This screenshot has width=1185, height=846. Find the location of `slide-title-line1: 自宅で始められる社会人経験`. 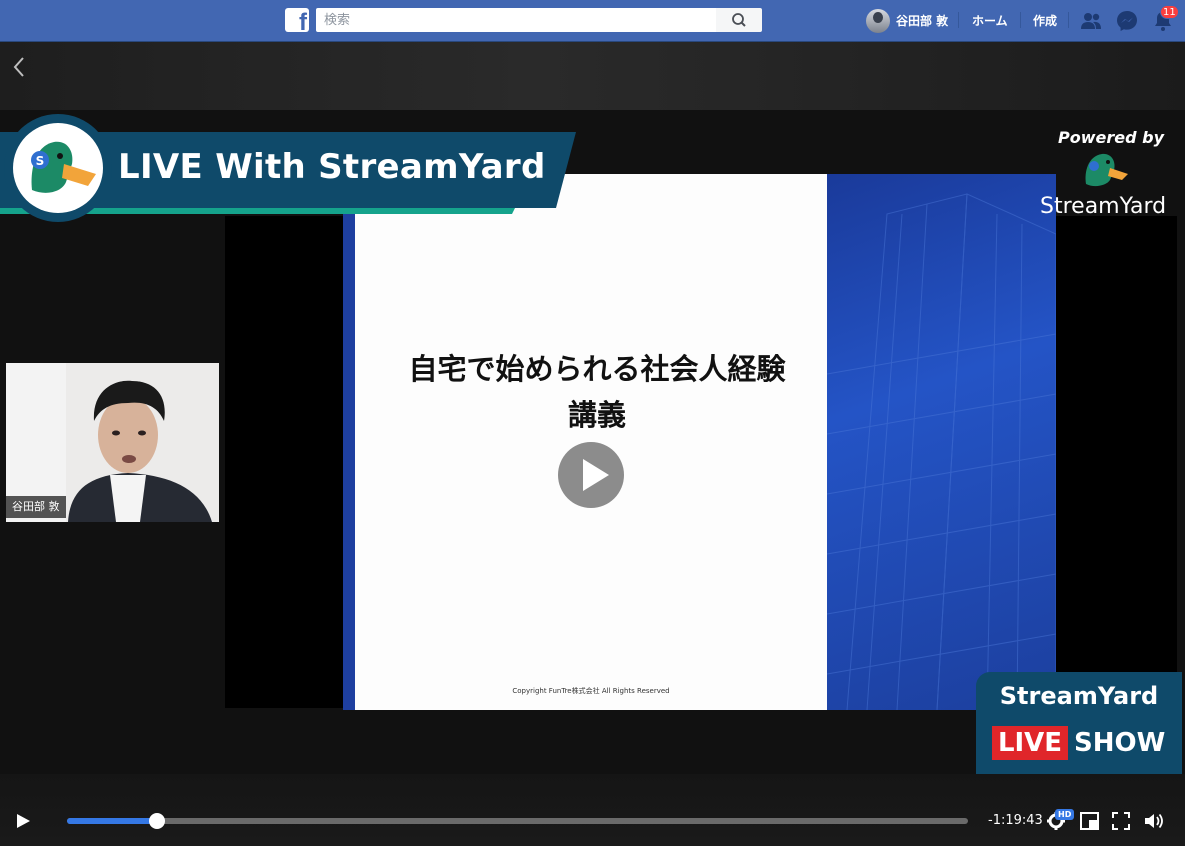

slide-title-line1: 自宅で始められる社会人経験 is located at coordinates (597, 369).